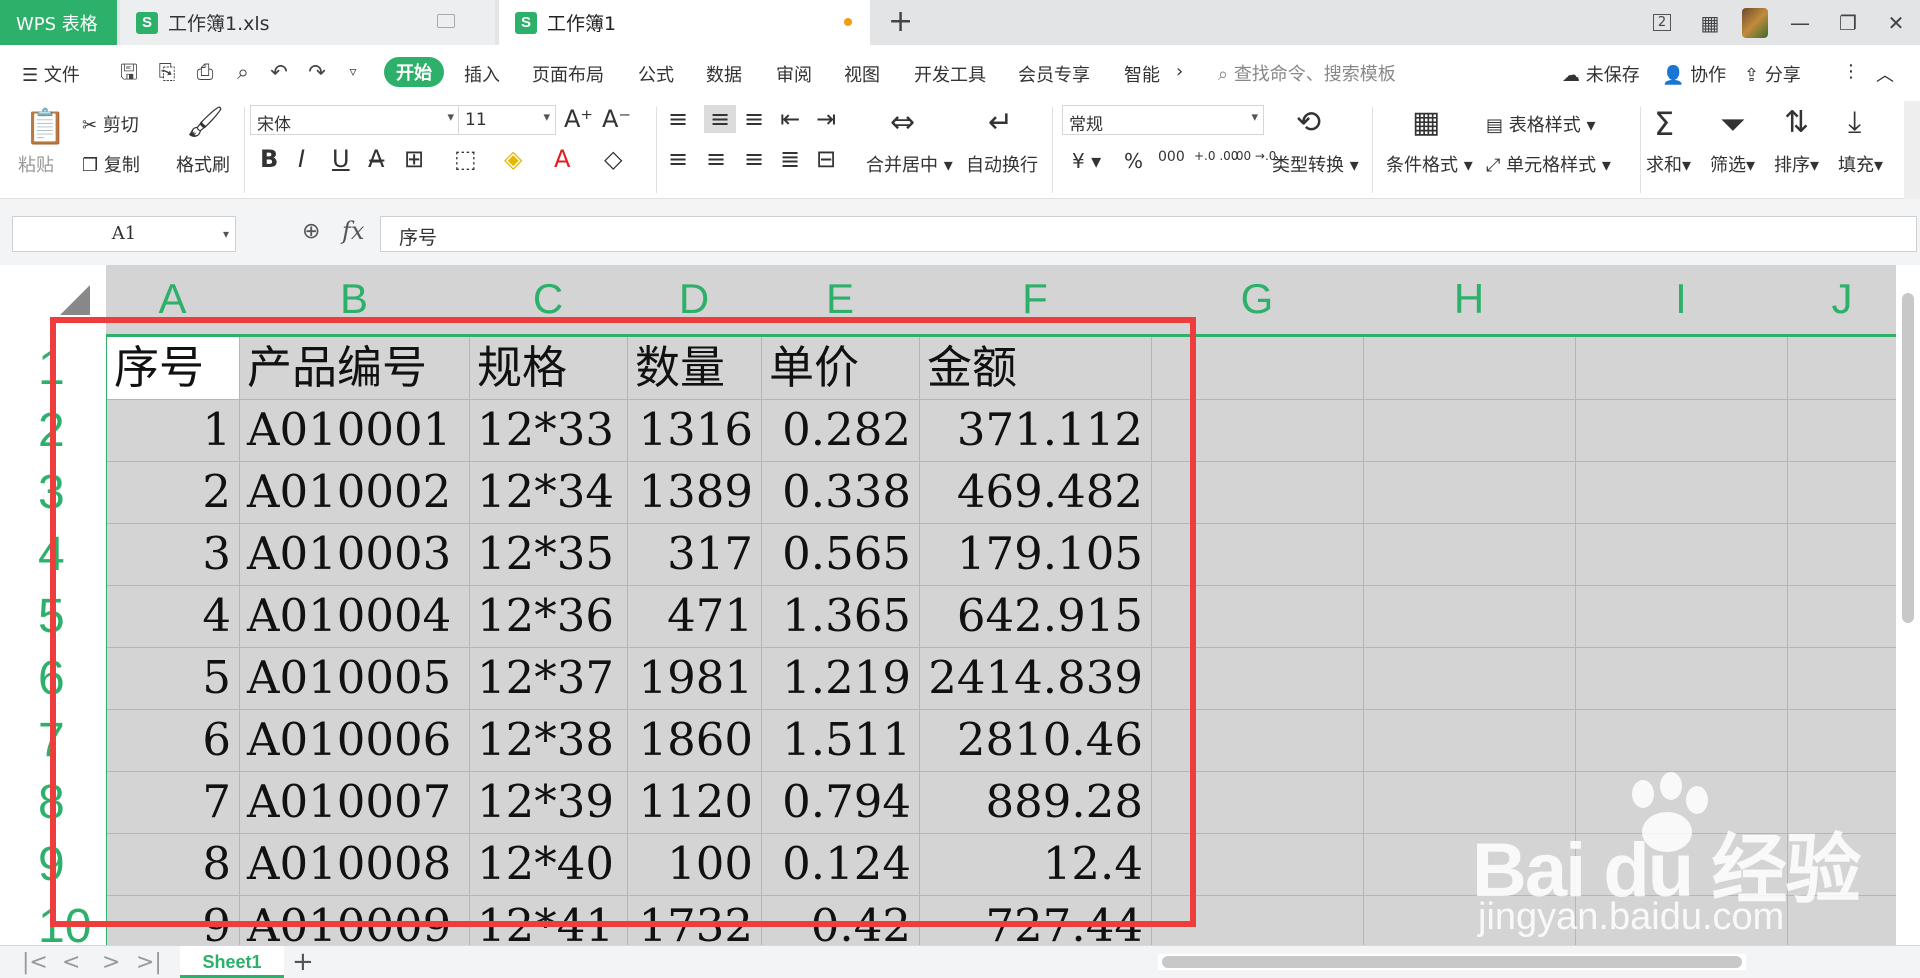 This screenshot has height=978, width=1920. I want to click on column-header-e: E, so click(840, 299).